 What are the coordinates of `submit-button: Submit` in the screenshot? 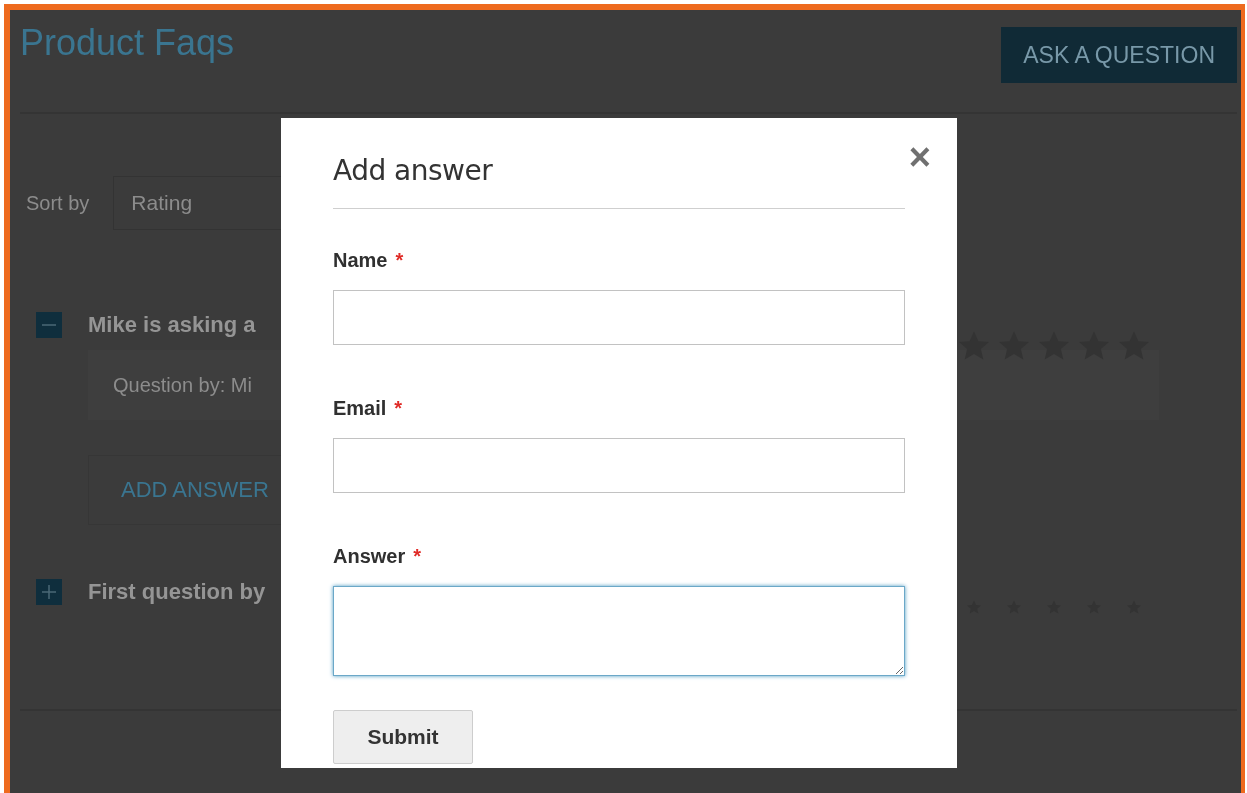 It's located at (403, 737).